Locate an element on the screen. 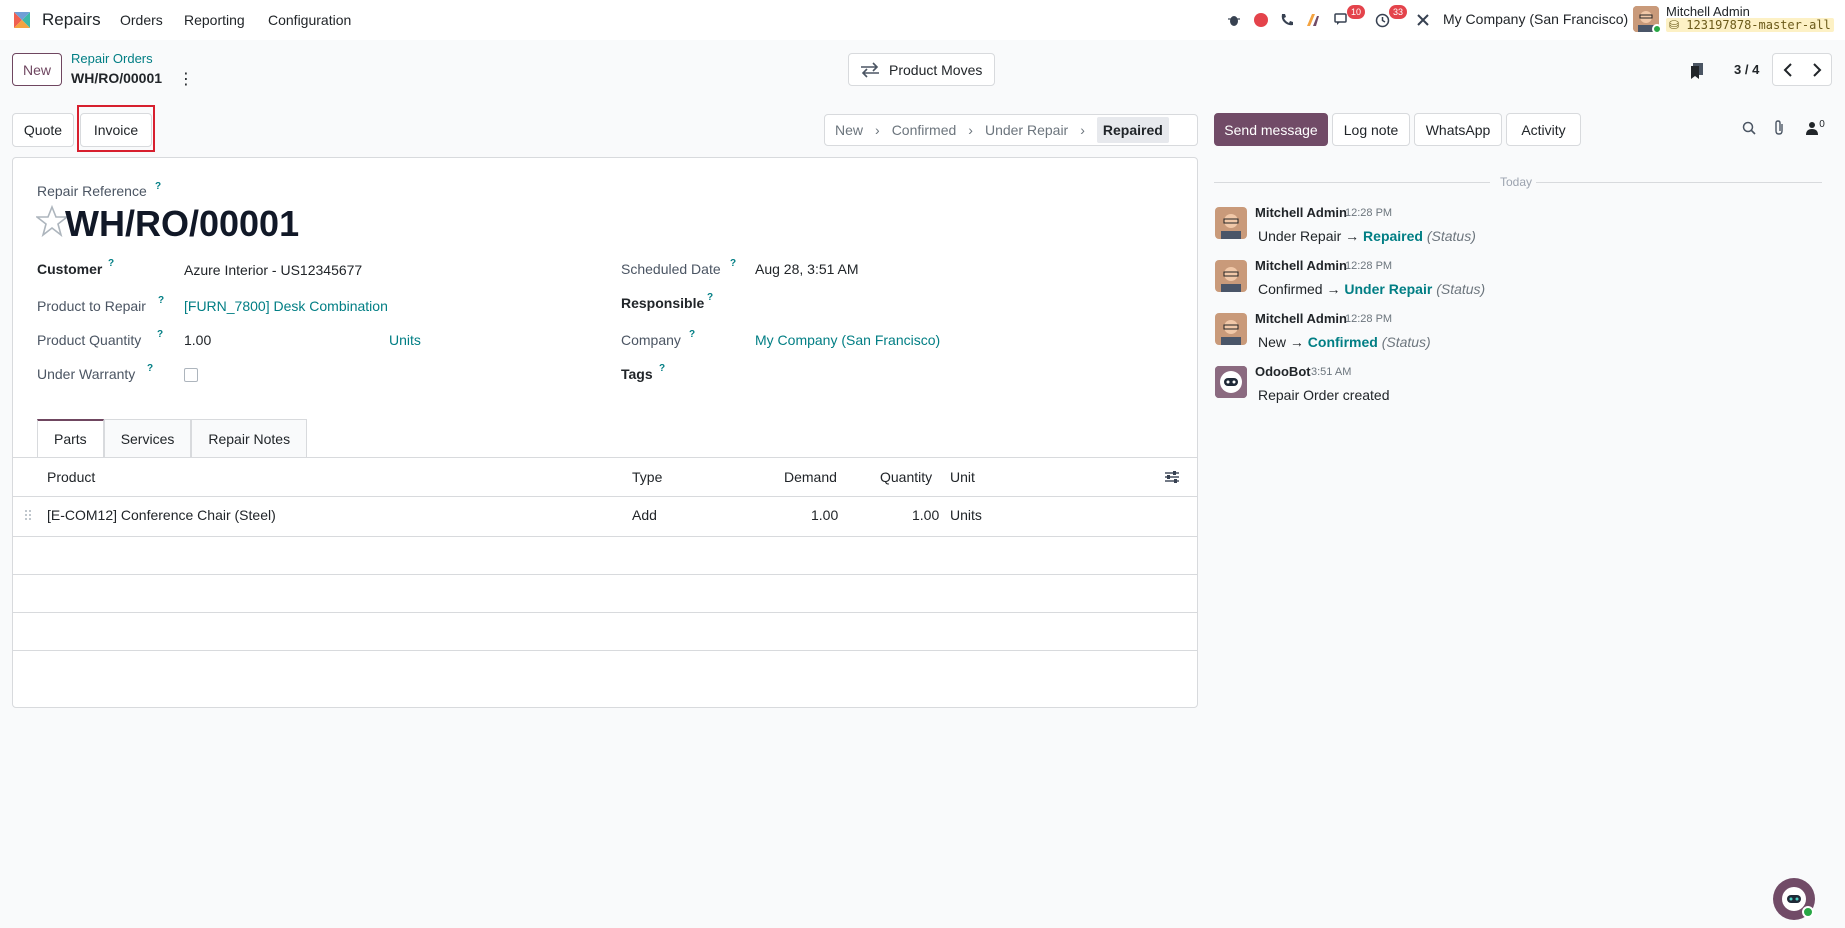 This screenshot has height=928, width=1845. customer-label: Customer is located at coordinates (70, 269).